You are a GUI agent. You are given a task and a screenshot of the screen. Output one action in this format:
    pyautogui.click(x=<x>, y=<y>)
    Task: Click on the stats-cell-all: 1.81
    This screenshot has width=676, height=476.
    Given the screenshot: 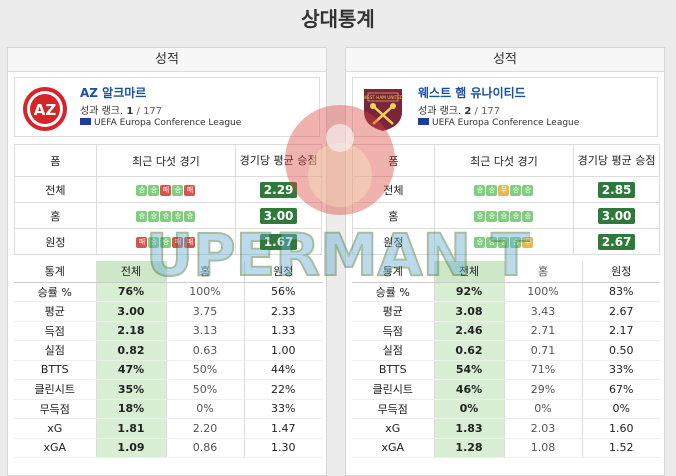 What is the action you would take?
    pyautogui.click(x=130, y=428)
    